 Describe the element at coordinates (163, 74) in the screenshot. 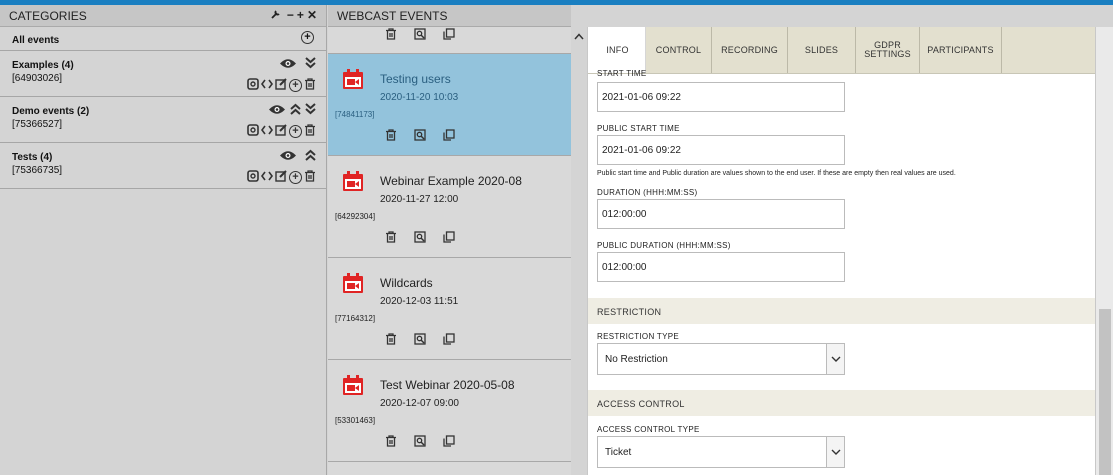

I see `category-item-examples: Examples (4) [64903026] +` at that location.